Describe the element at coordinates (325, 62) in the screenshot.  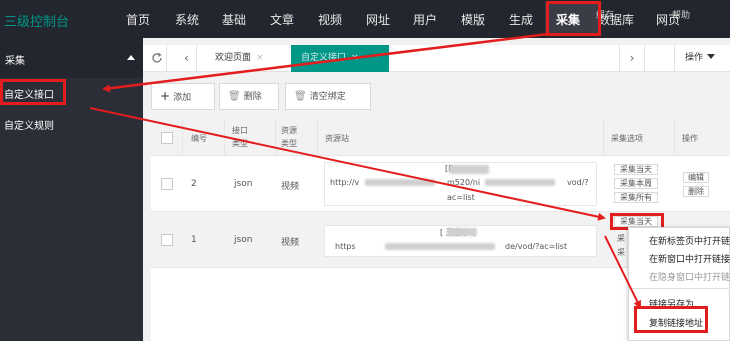
I see `arrow-to-sidebar` at that location.